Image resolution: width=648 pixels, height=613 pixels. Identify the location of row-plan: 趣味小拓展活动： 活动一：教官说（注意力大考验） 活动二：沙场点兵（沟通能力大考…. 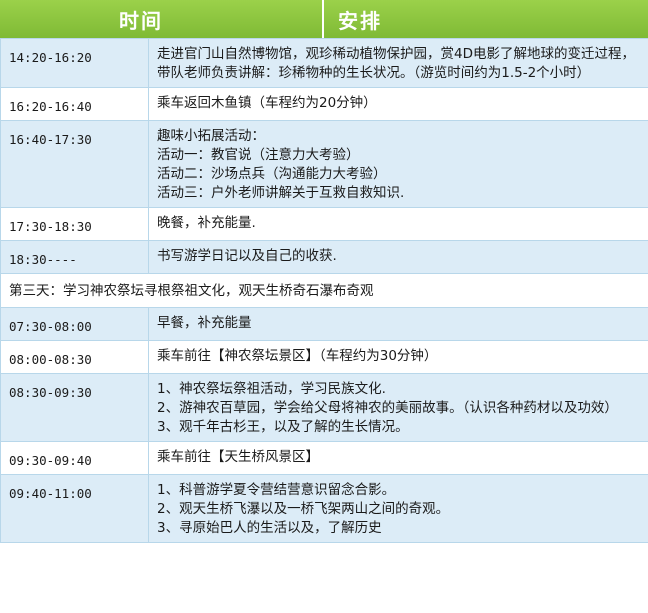
(398, 164).